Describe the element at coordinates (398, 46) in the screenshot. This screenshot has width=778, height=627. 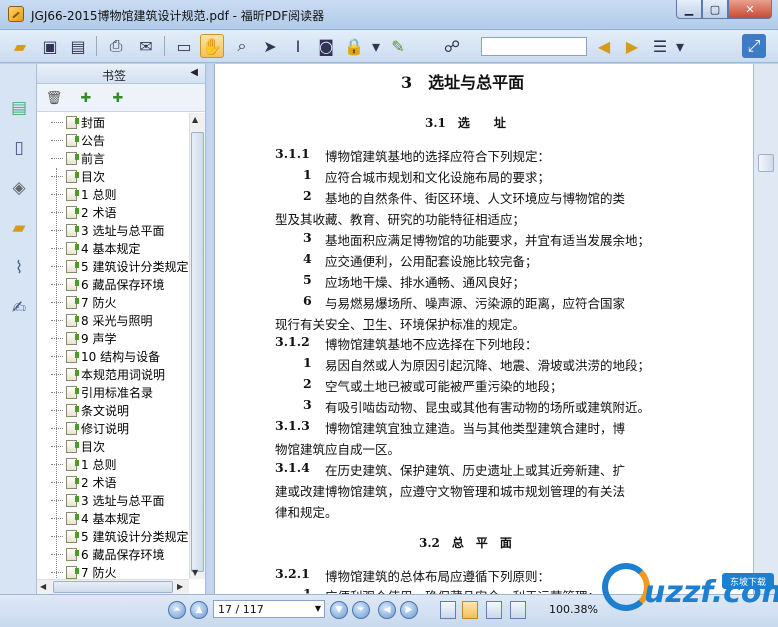
I see `sign-icon: ✎` at that location.